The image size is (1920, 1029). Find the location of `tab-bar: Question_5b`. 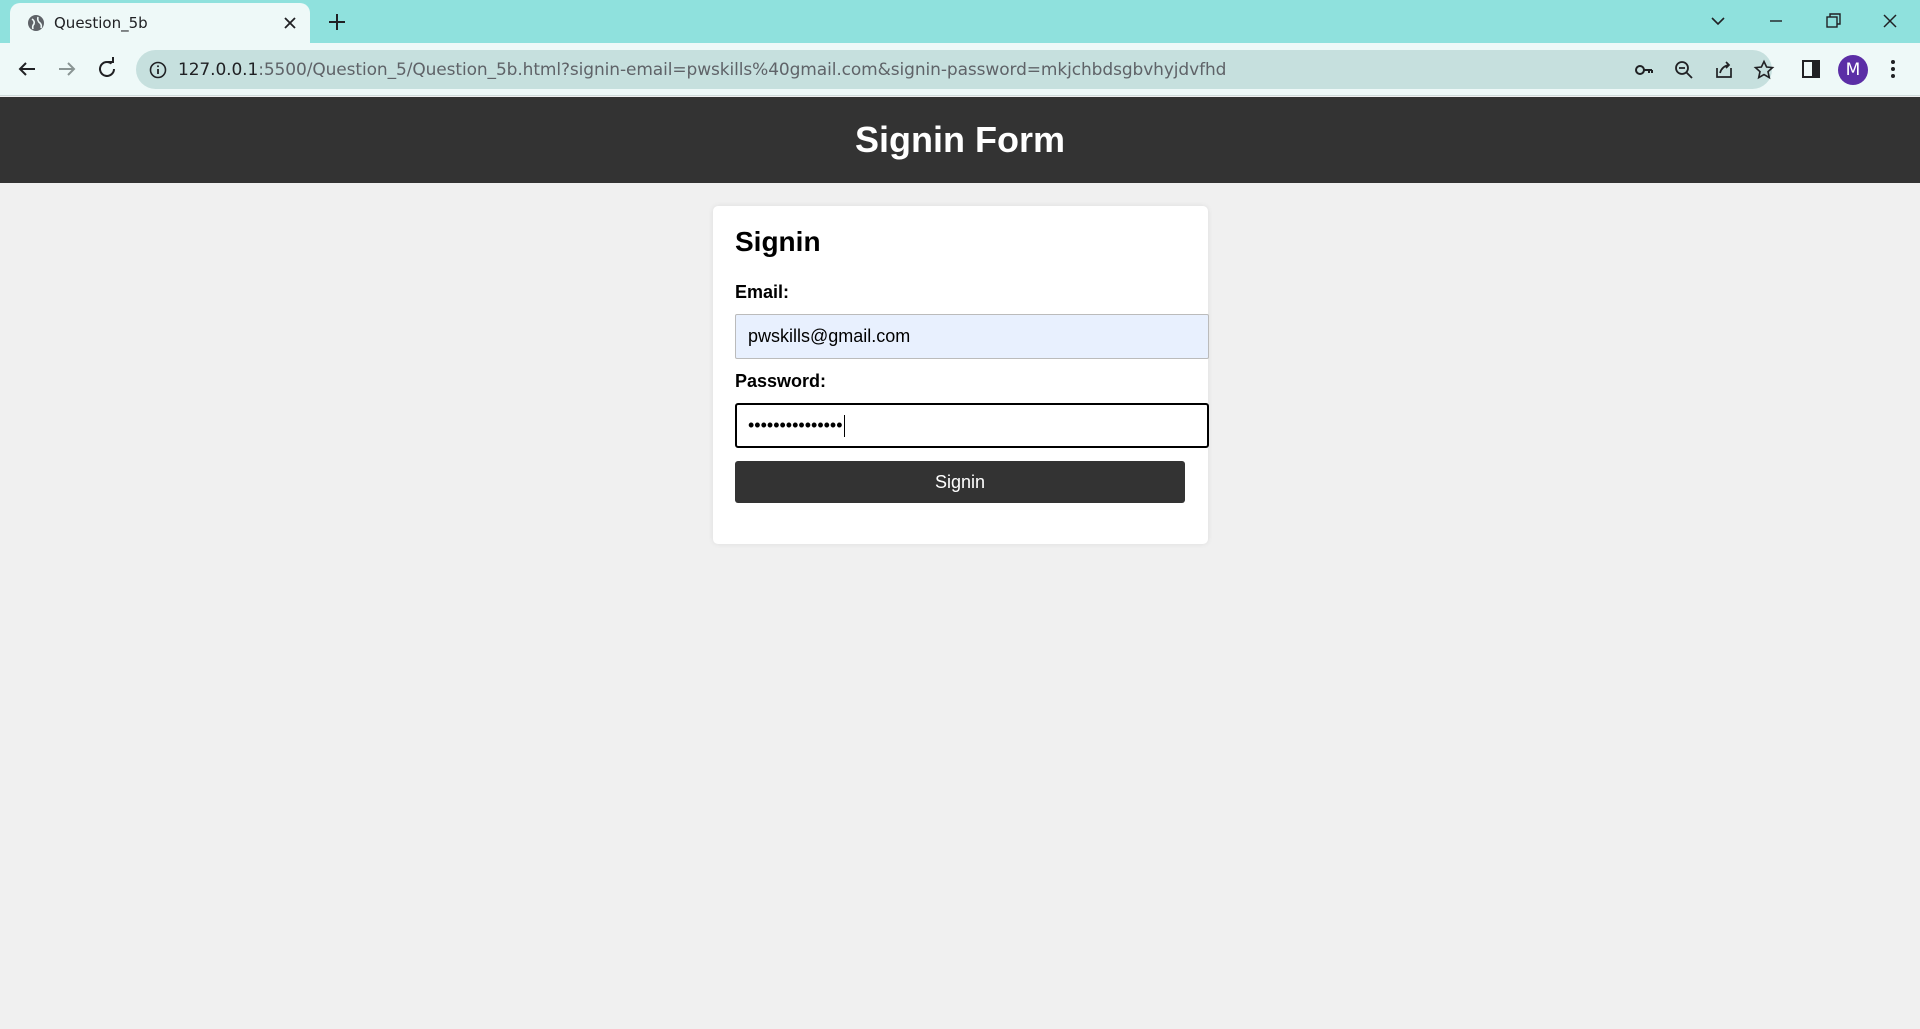

tab-bar: Question_5b is located at coordinates (960, 21).